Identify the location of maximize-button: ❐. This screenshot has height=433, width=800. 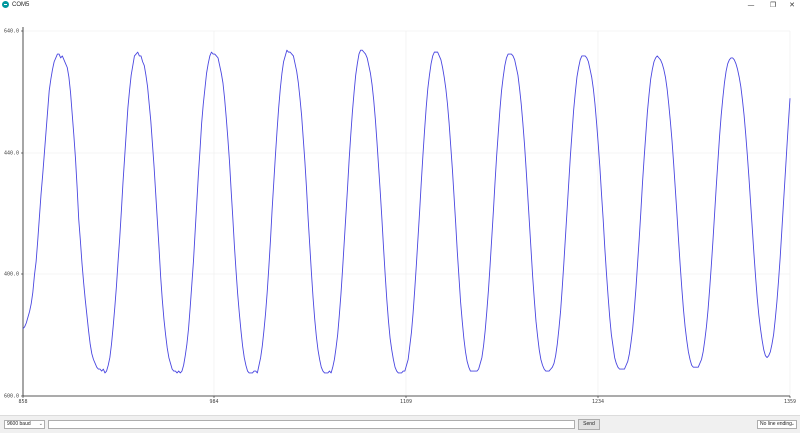
(773, 5).